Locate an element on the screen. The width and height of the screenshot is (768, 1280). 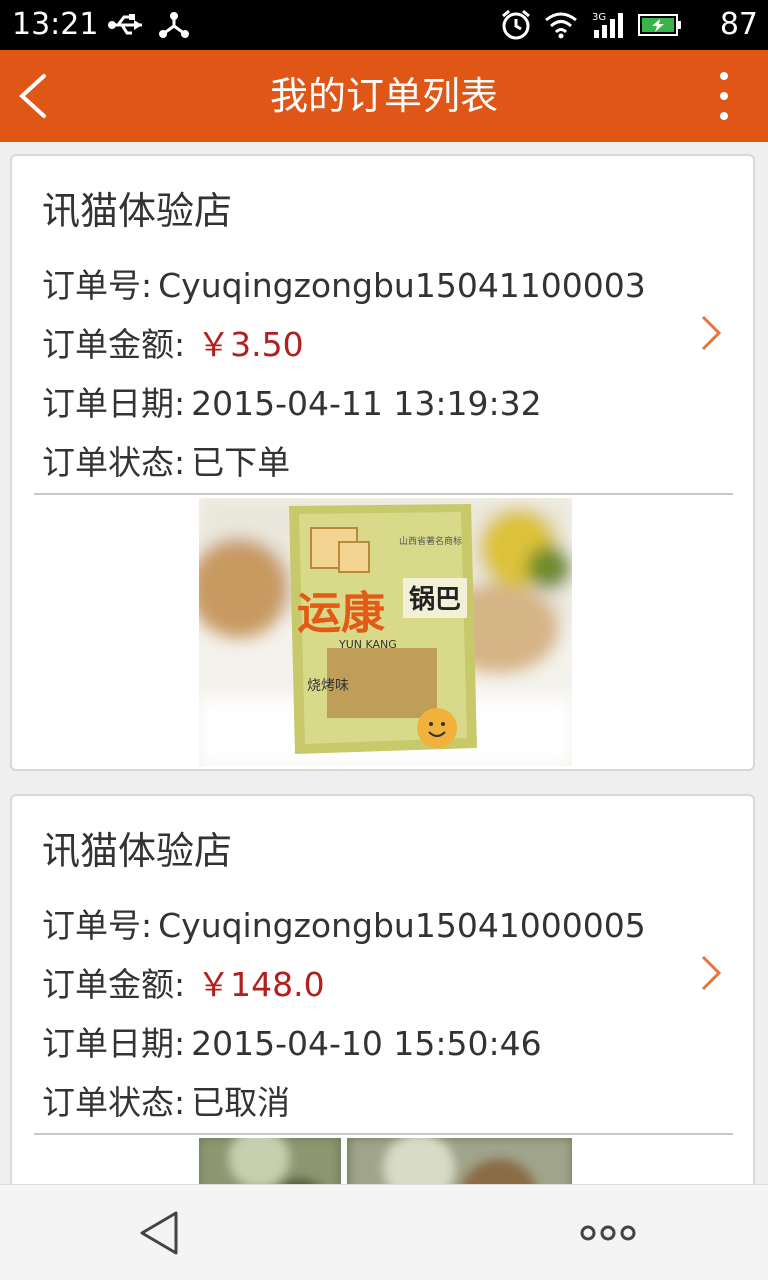
order-date-row: 订单日期: 2015-04-11 13:19:32 is located at coordinates (292, 404).